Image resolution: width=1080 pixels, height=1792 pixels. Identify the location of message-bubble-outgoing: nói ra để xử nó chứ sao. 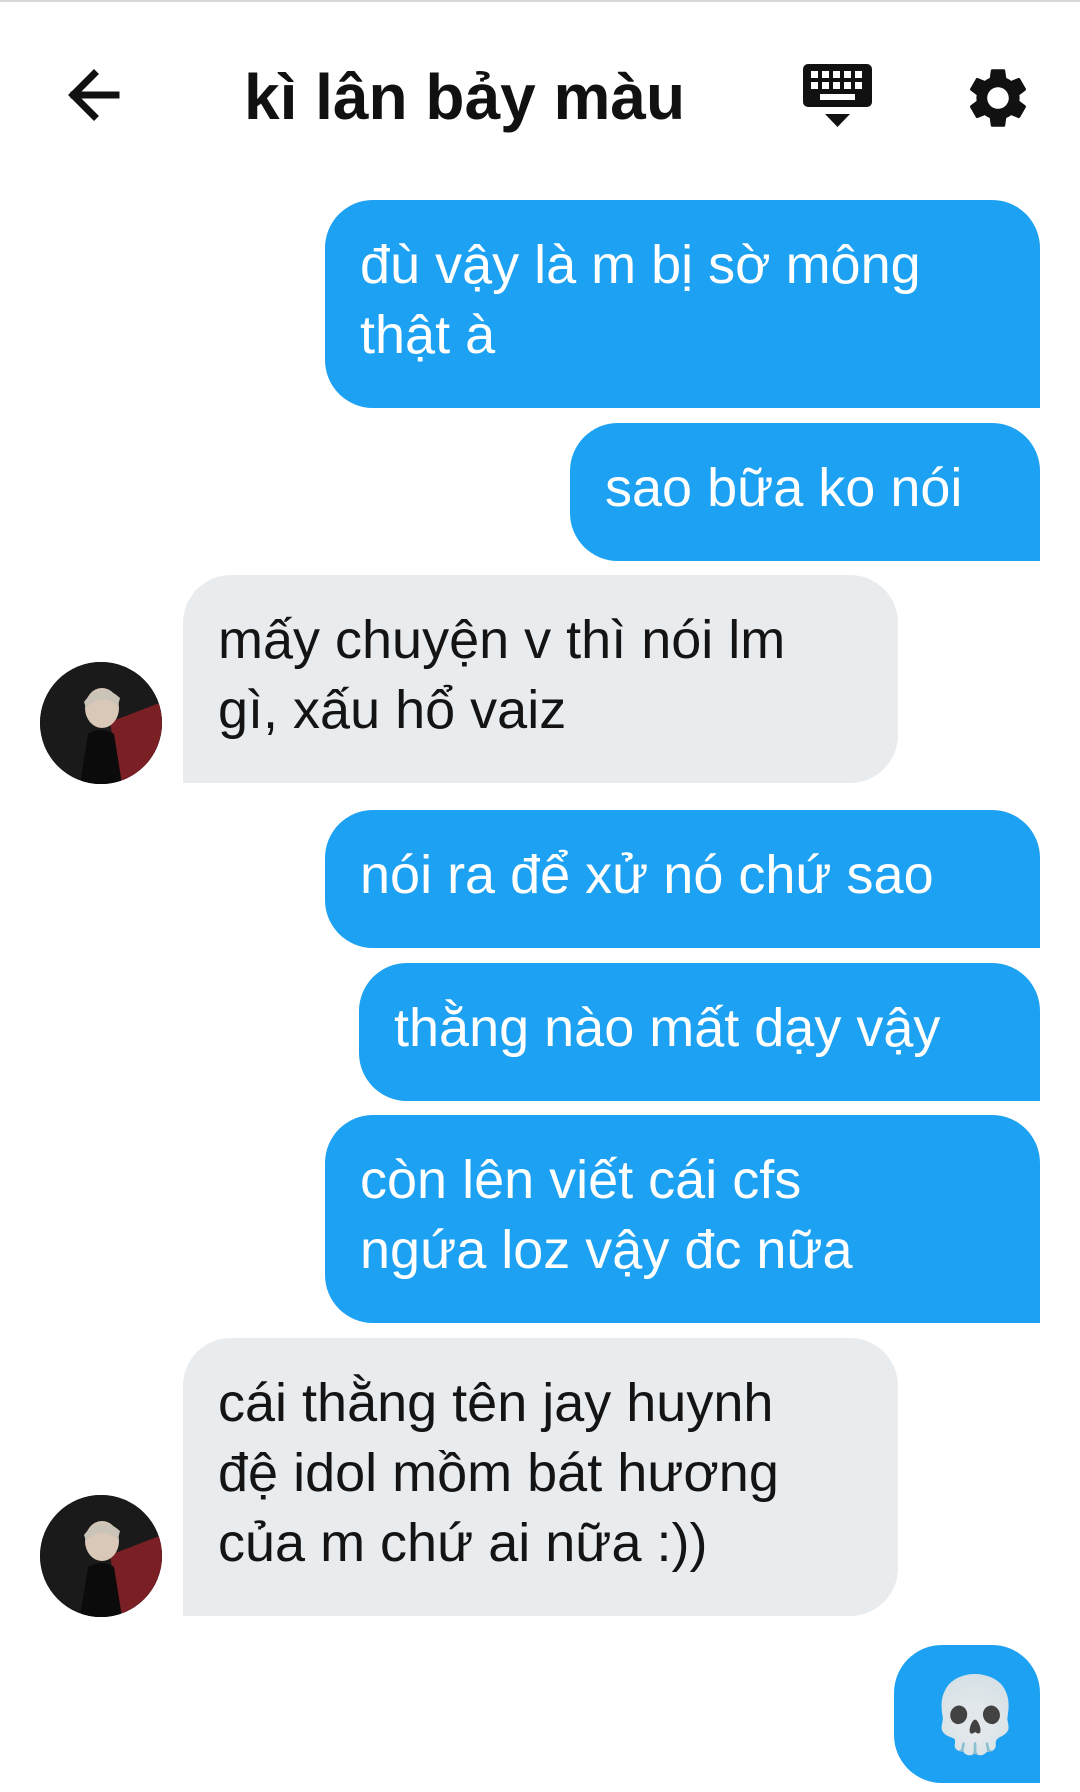
(682, 879).